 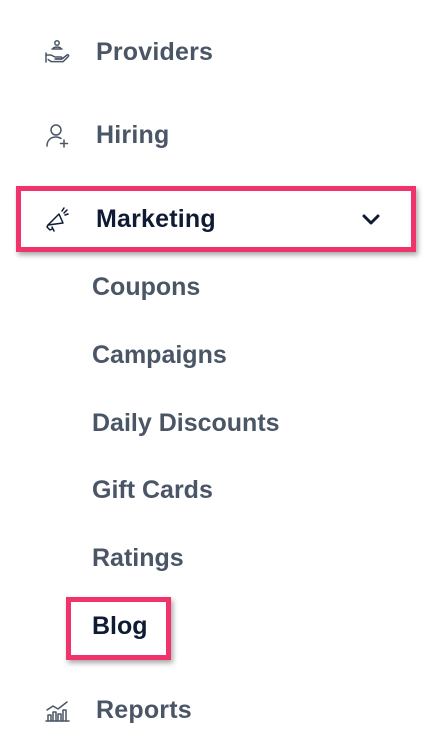 I want to click on submenu-item-coupons: Coupons, so click(x=146, y=287).